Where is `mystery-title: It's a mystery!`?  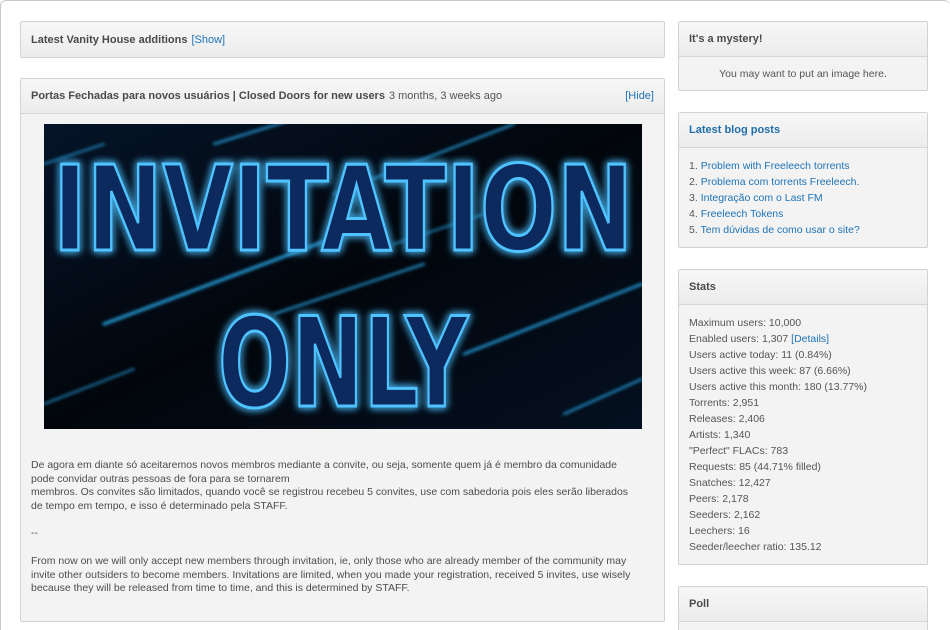
mystery-title: It's a mystery! is located at coordinates (726, 39).